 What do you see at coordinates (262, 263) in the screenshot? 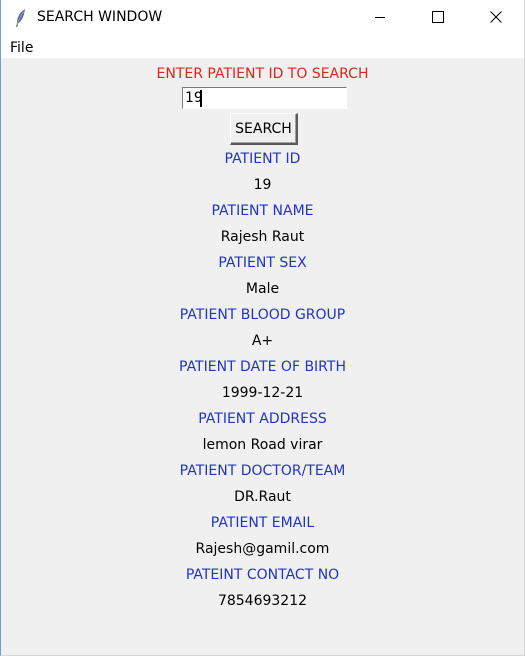
I see `label-patient-sex: PATIENT SEX` at bounding box center [262, 263].